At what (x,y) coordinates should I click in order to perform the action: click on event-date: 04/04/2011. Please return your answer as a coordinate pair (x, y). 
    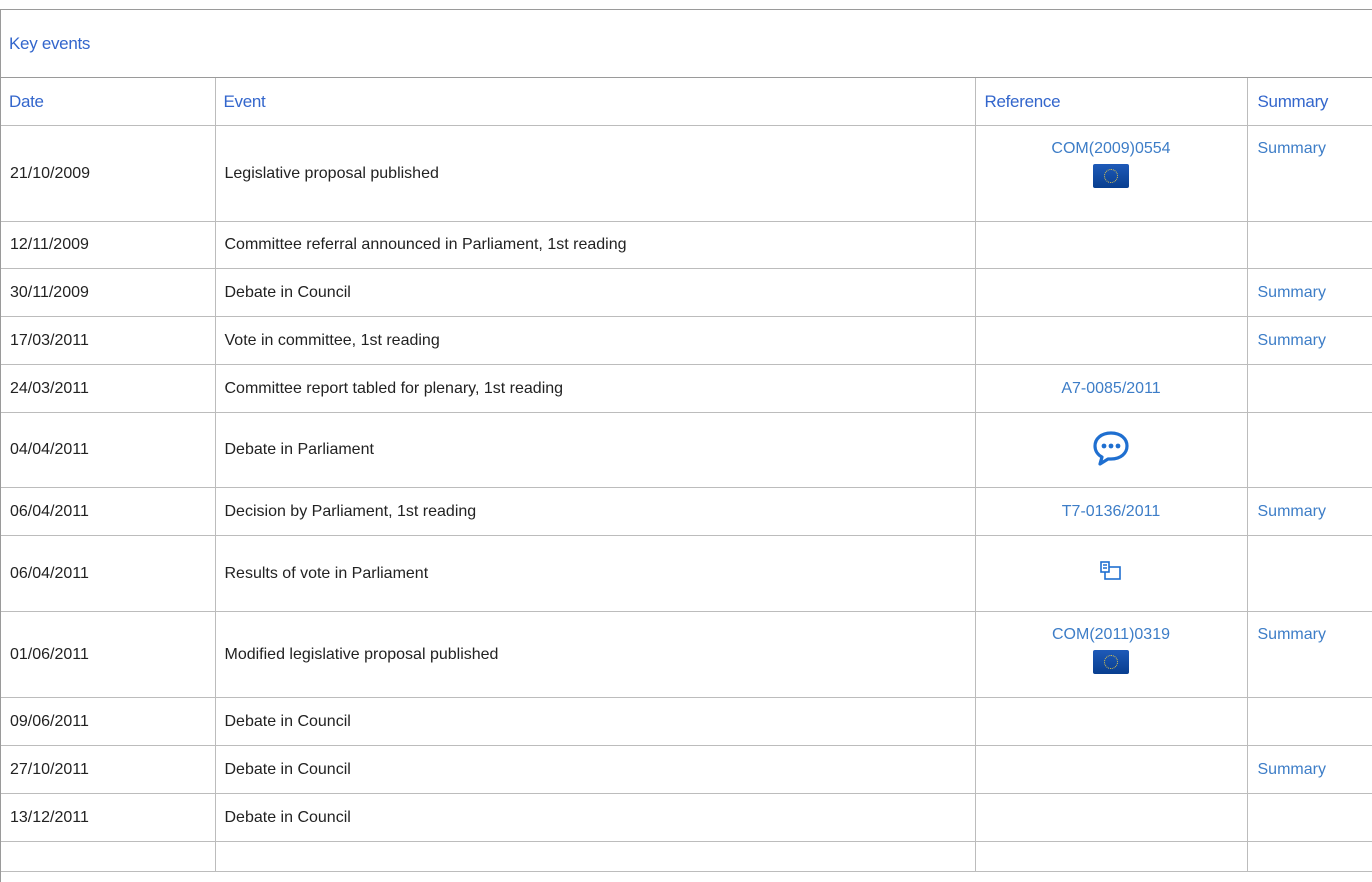
    Looking at the image, I should click on (108, 450).